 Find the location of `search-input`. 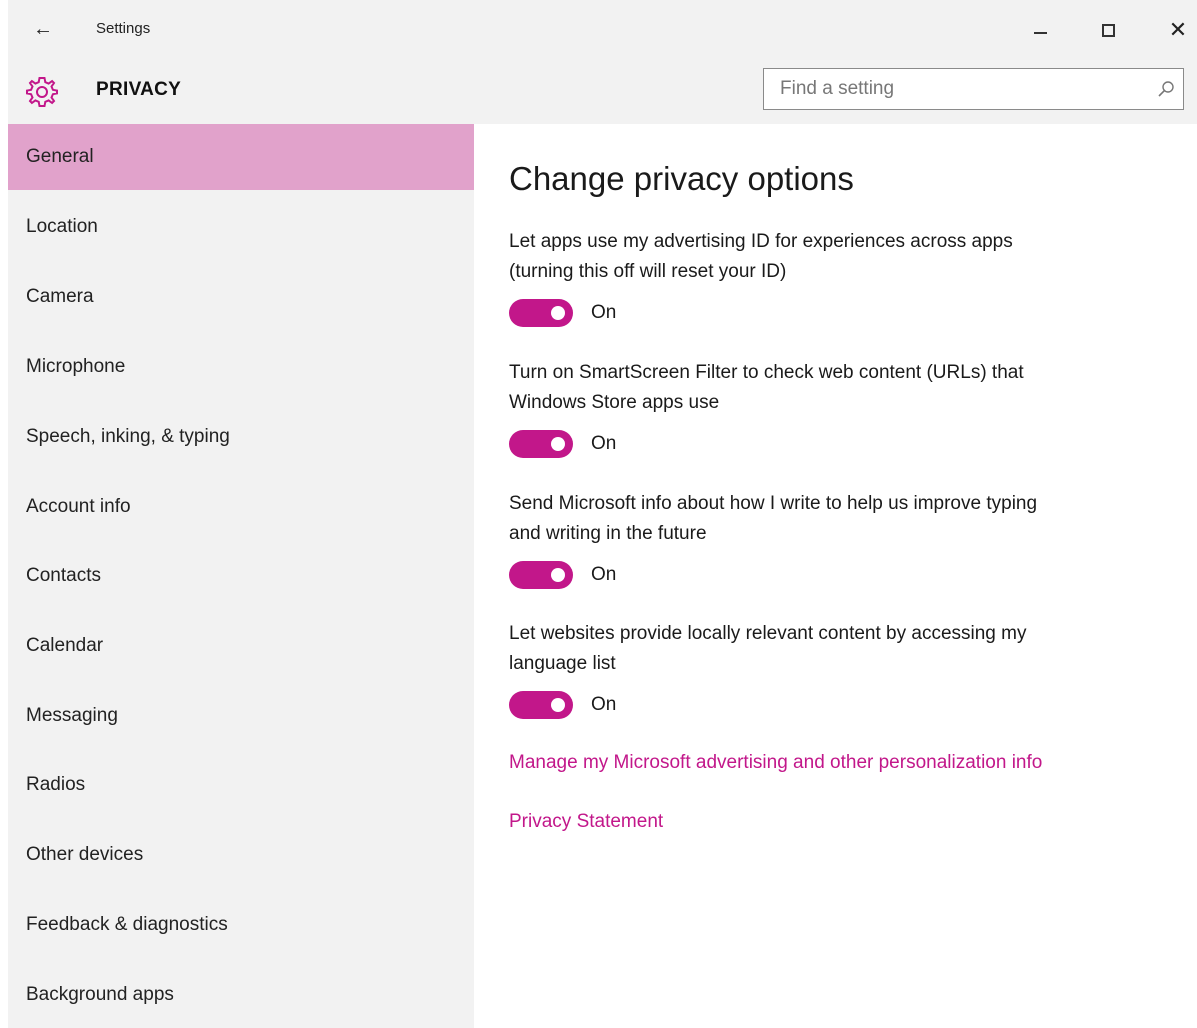

search-input is located at coordinates (954, 89).